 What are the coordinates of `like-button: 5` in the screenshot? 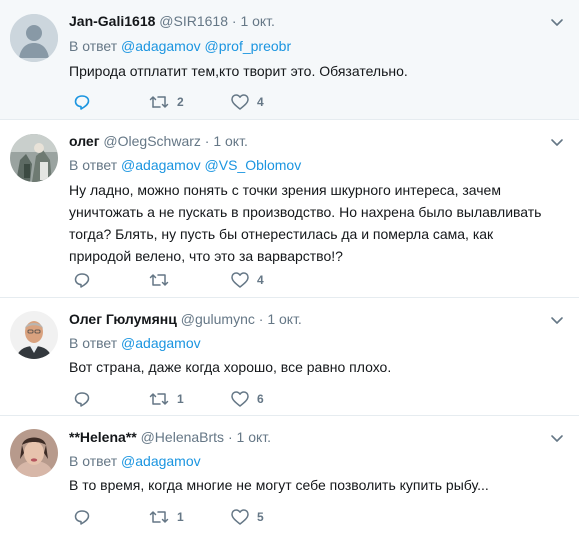 It's located at (247, 517).